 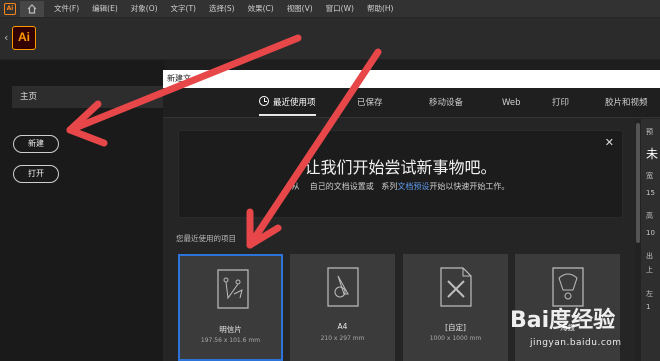 I want to click on sidebar-item-home: 主页, so click(x=87, y=97).